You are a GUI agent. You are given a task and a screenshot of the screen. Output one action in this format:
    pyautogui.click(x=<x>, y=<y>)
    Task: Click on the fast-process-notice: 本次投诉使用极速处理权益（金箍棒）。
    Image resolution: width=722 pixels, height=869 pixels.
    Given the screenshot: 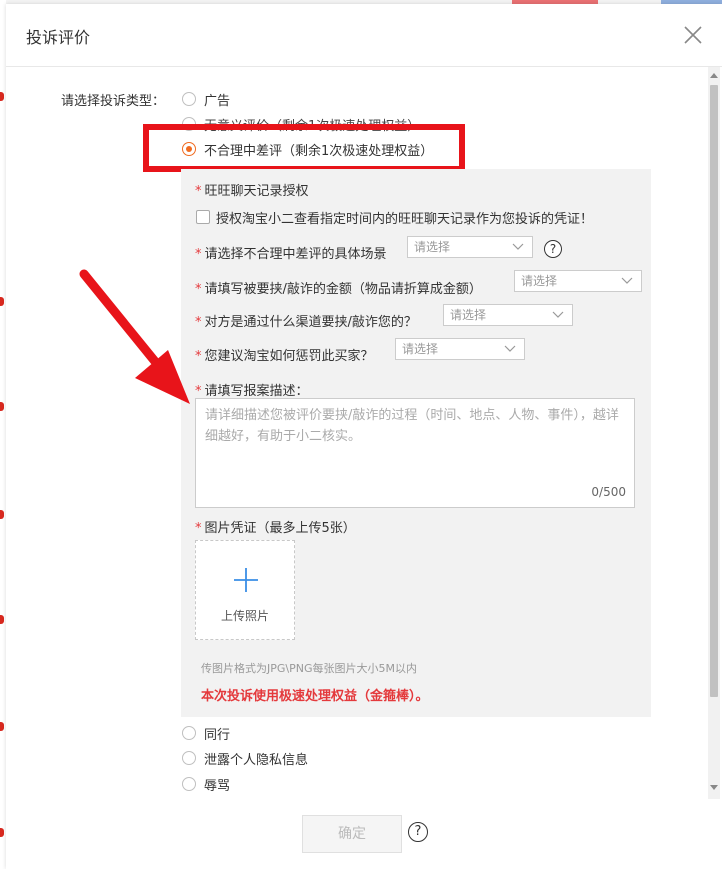 What is the action you would take?
    pyautogui.click(x=315, y=696)
    